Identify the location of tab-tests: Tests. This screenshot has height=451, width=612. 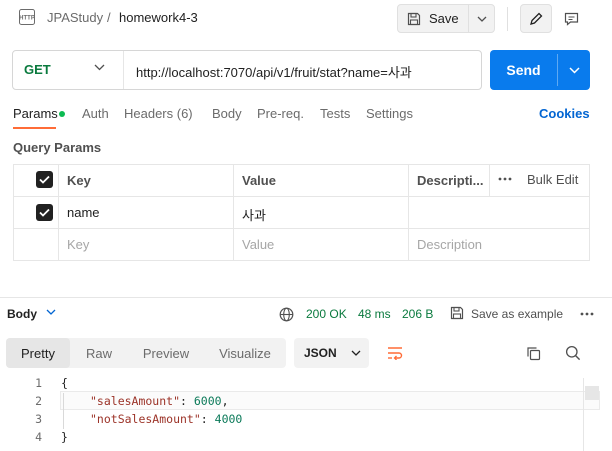
(335, 113).